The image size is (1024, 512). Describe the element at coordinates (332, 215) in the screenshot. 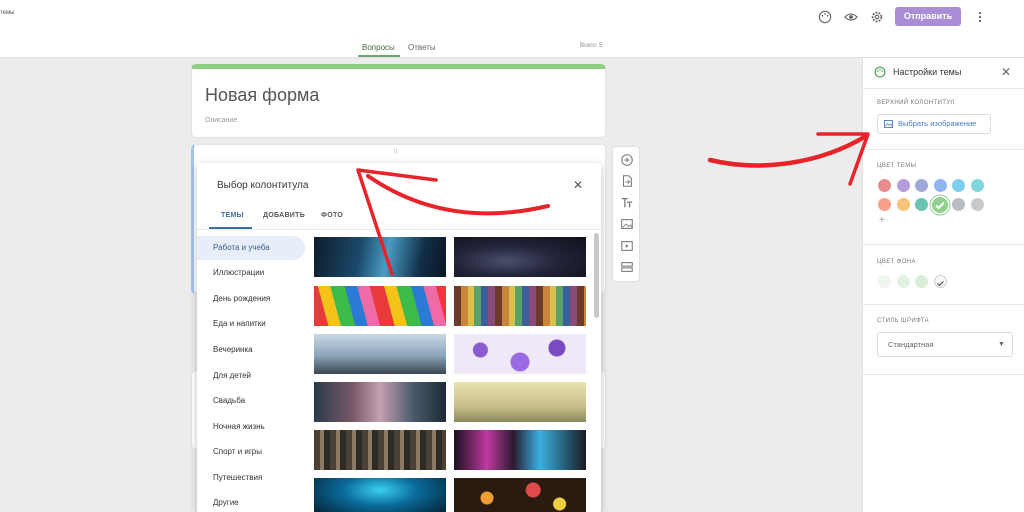

I see `dialog-tab-photos: ФОТО` at that location.